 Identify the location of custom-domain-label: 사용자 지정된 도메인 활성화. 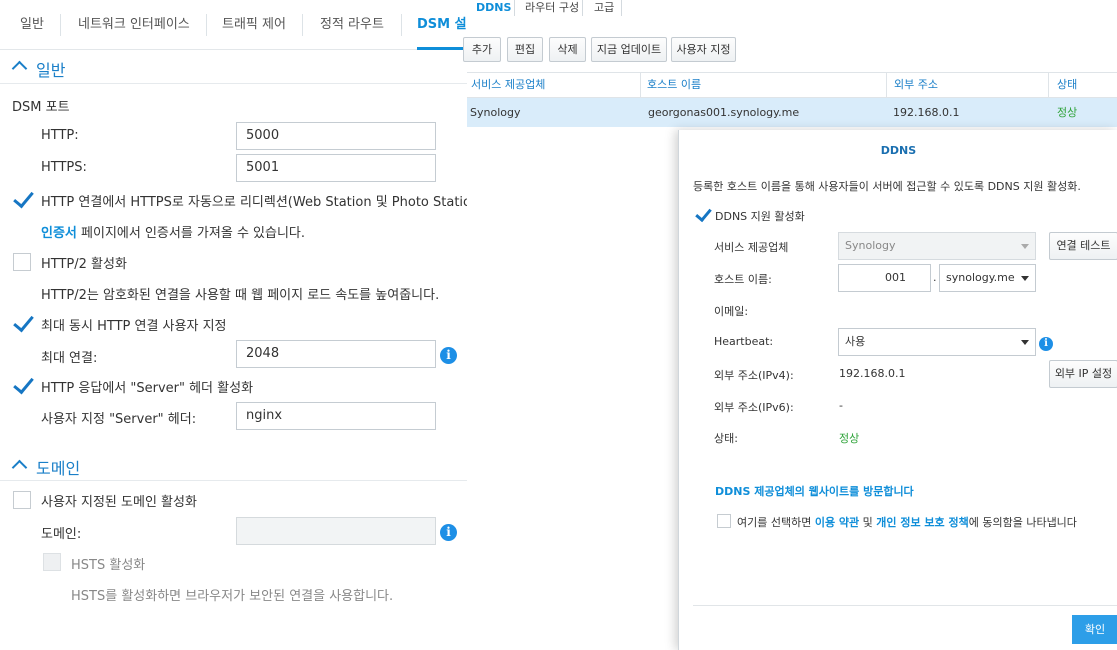
(119, 502).